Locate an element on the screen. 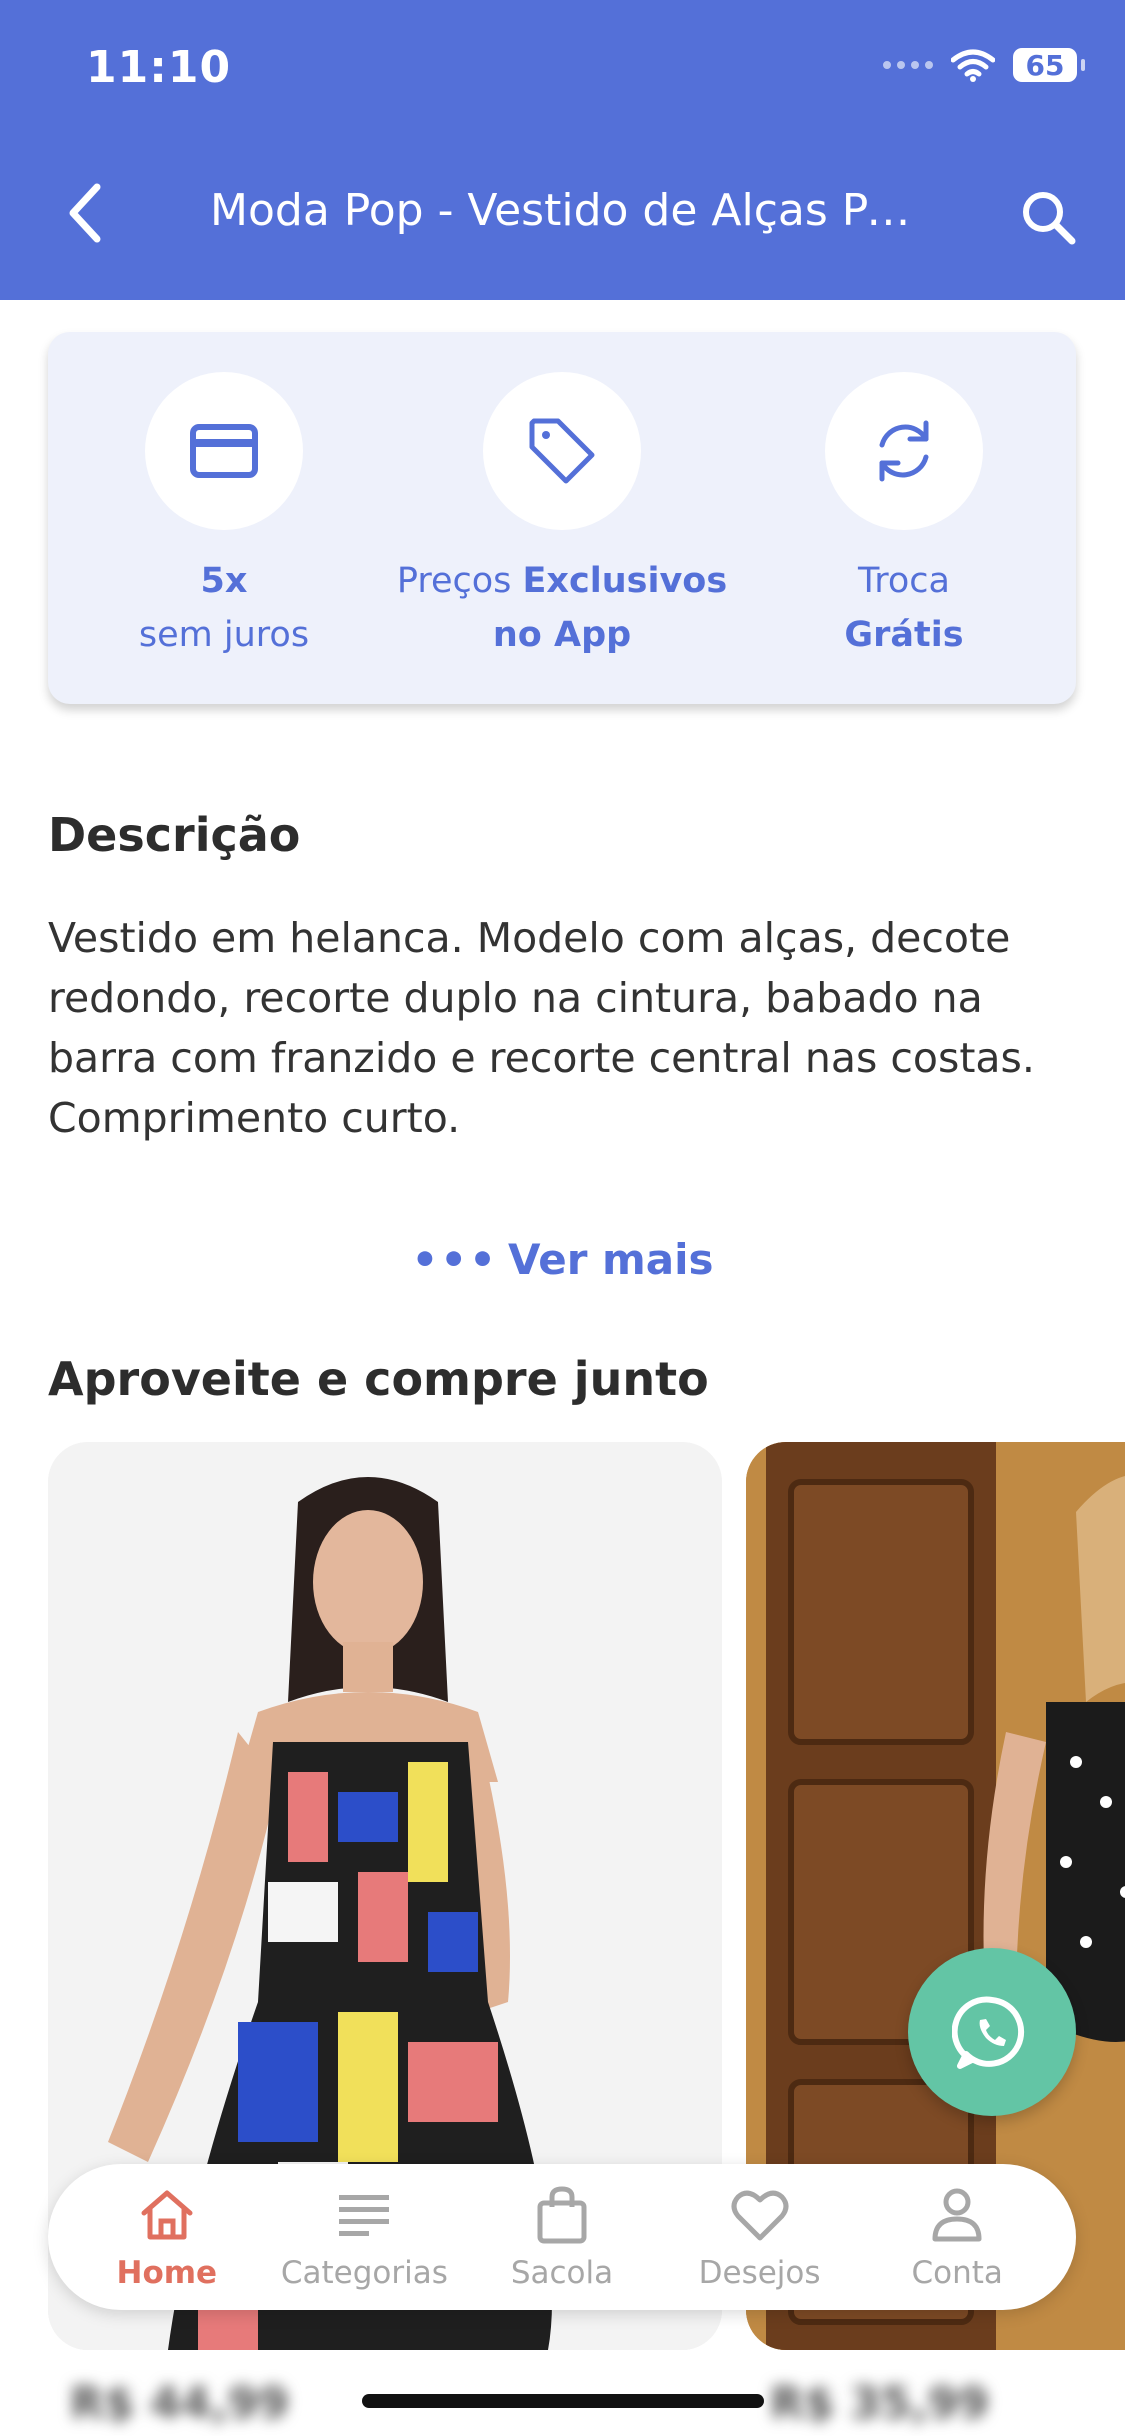 The image size is (1125, 2436). product-price: R$ 44,99 is located at coordinates (179, 2403).